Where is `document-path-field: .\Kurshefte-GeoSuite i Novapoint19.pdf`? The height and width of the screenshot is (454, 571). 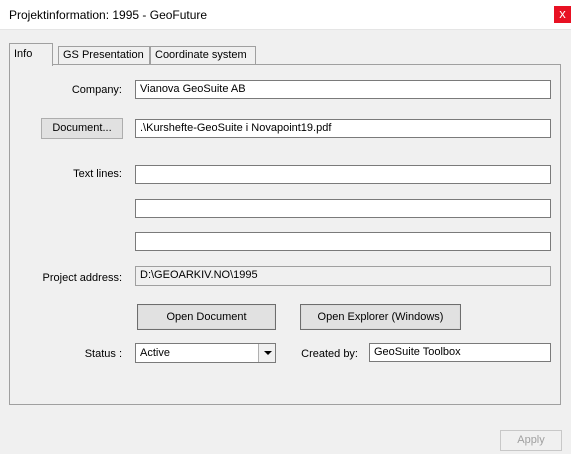
document-path-field: .\Kurshefte-GeoSuite i Novapoint19.pdf is located at coordinates (343, 128).